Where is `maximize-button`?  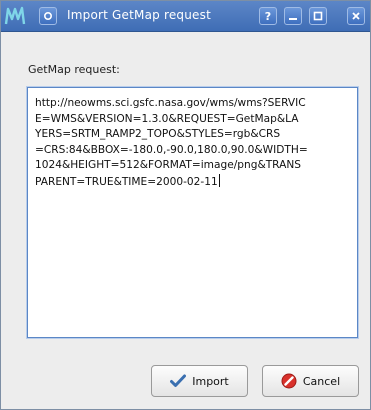
maximize-button is located at coordinates (318, 16).